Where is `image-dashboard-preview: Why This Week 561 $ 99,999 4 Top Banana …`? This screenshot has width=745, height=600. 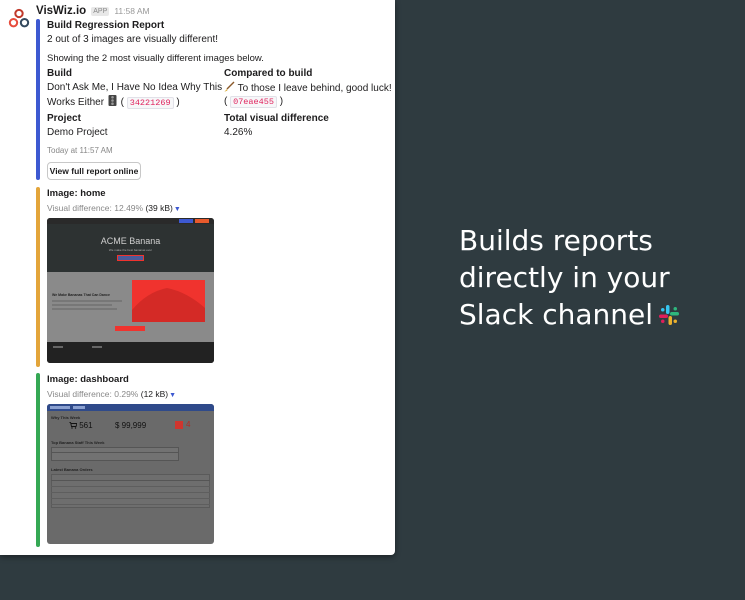
image-dashboard-preview: Why This Week 561 $ 99,999 4 Top Banana … is located at coordinates (130, 474).